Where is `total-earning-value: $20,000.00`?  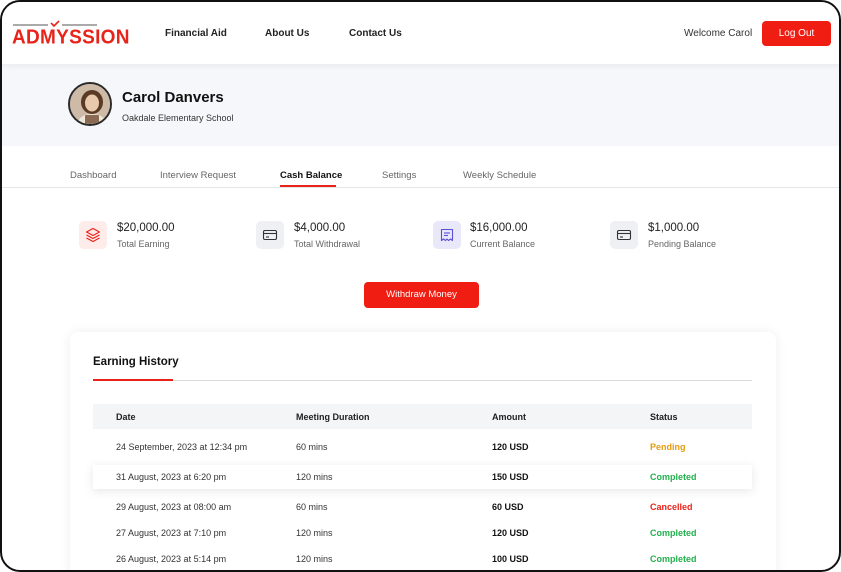
total-earning-value: $20,000.00 is located at coordinates (146, 228).